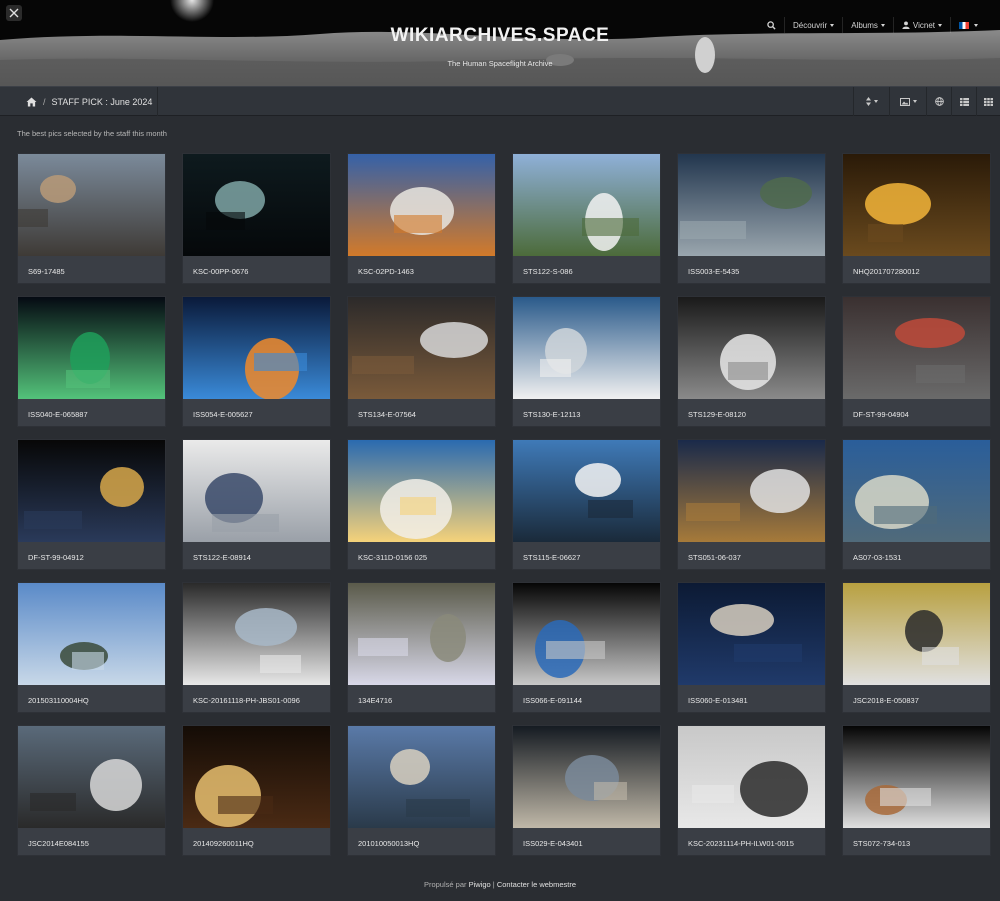 The image size is (1000, 901). What do you see at coordinates (881, 843) in the screenshot?
I see `photo-caption: STS072-734-013` at bounding box center [881, 843].